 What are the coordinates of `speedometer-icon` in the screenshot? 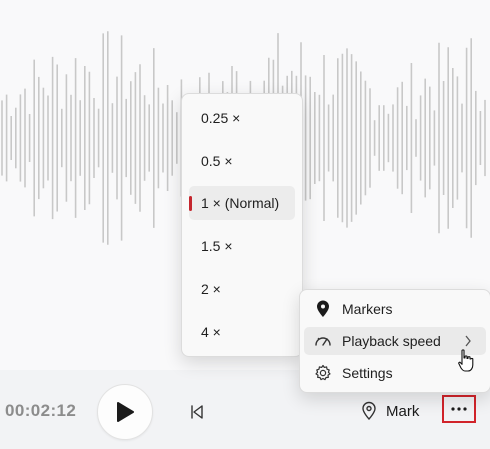 It's located at (323, 341).